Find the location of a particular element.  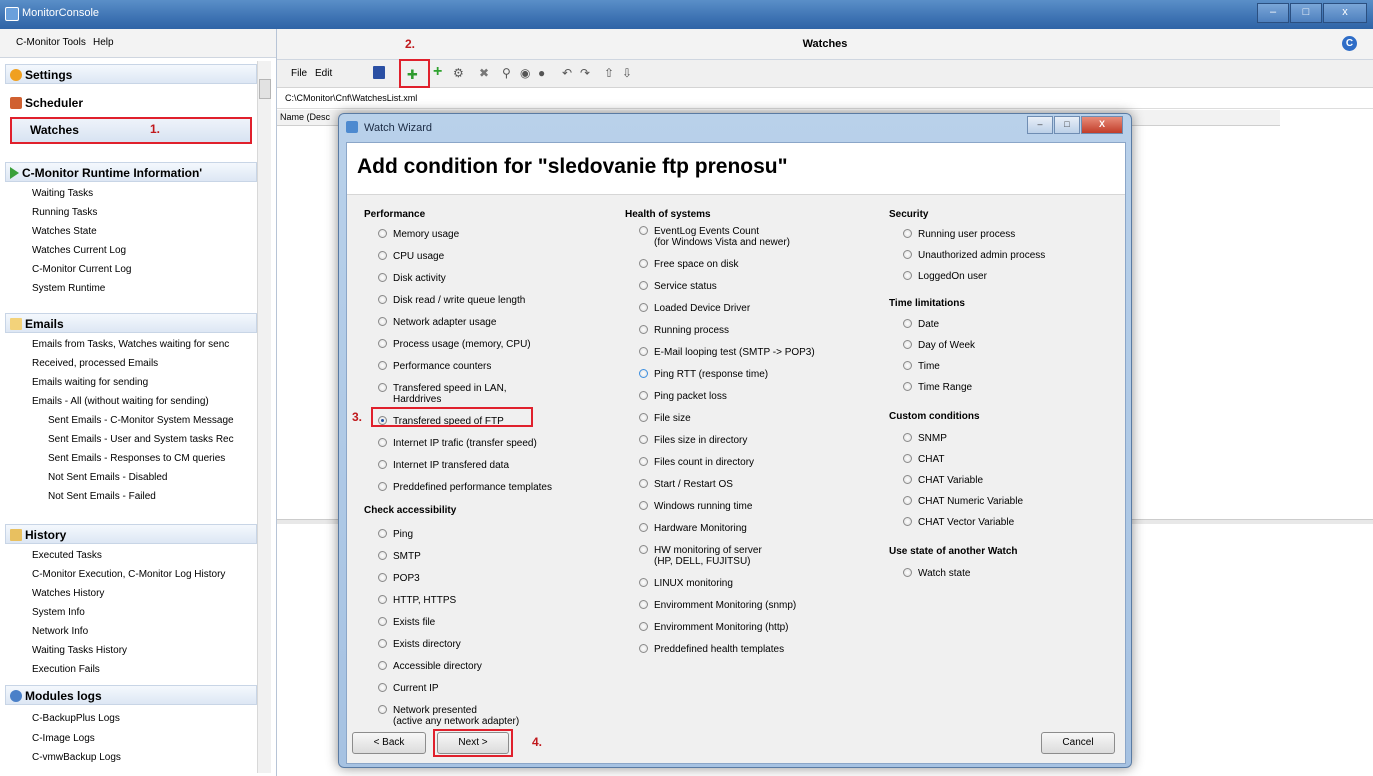

modules-item-2: C-vmwBackup Logs is located at coordinates (76, 757).